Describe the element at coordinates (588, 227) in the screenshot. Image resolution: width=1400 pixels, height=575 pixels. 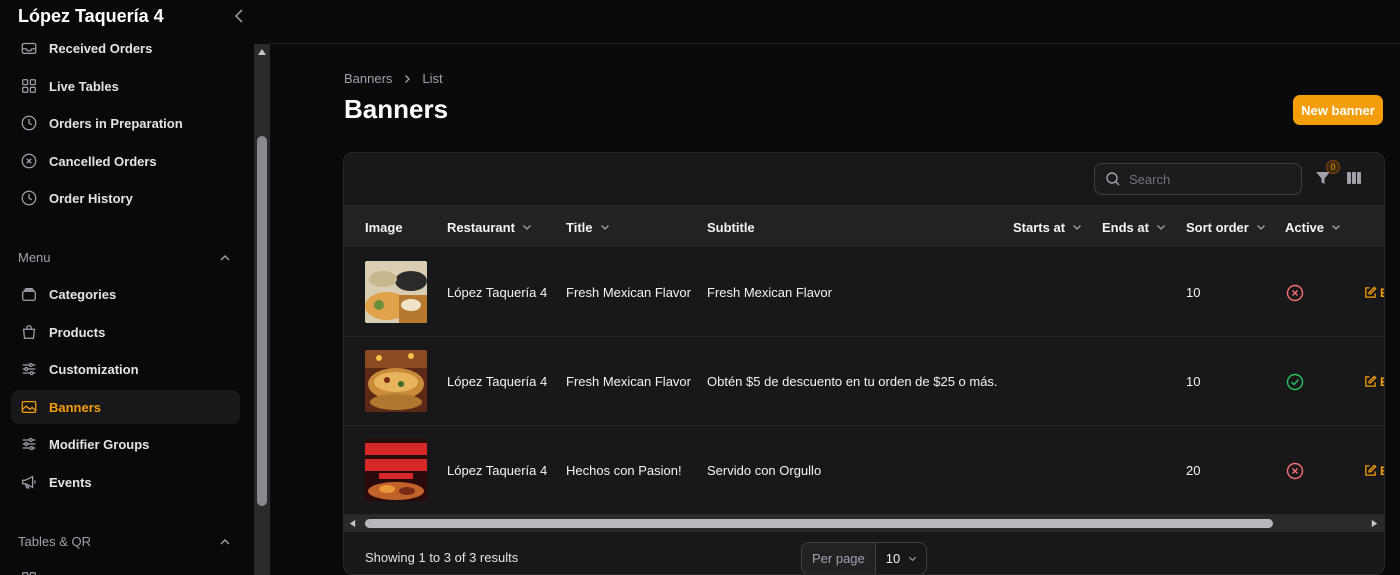
I see `column-header-title: Title` at that location.